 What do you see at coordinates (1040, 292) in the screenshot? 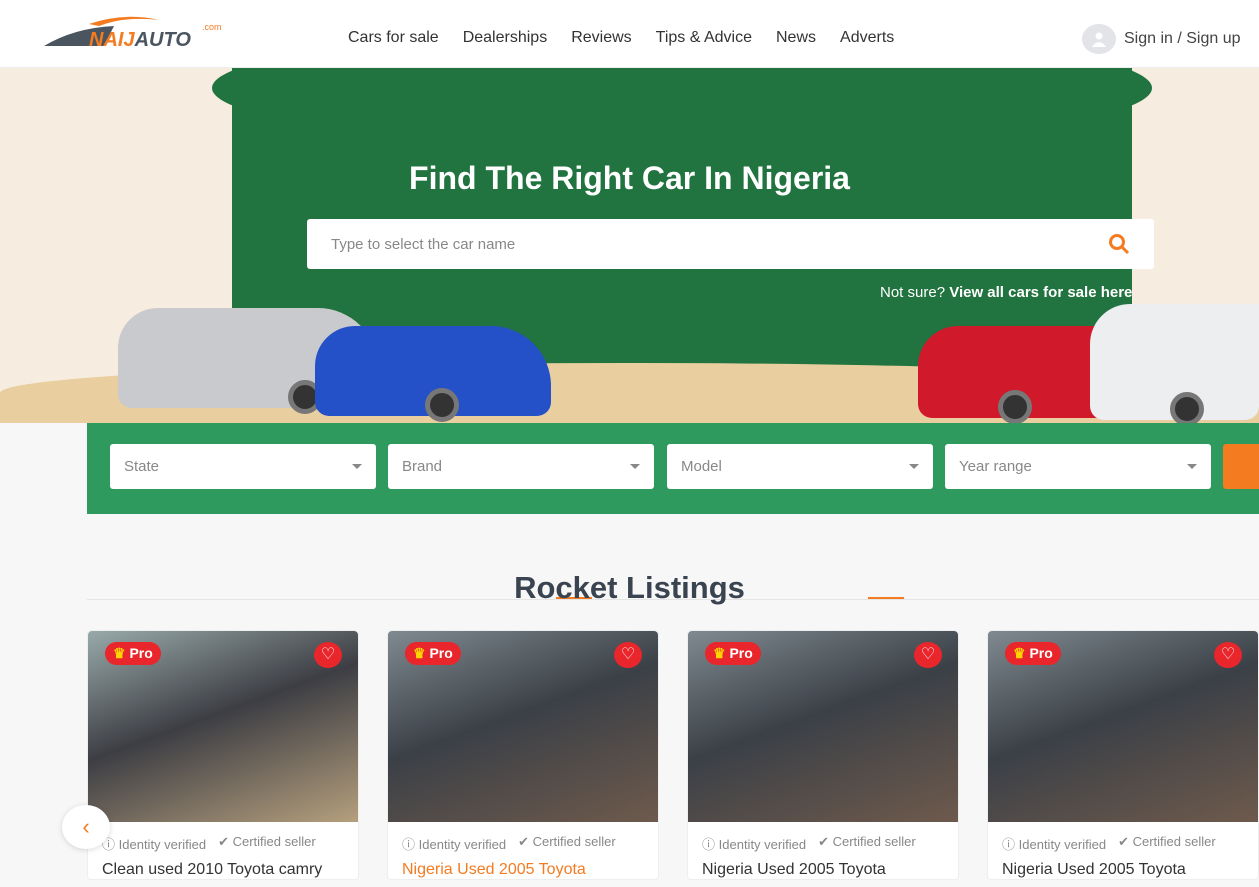
I see `view-all-cars-link: View all cars for sale here` at bounding box center [1040, 292].